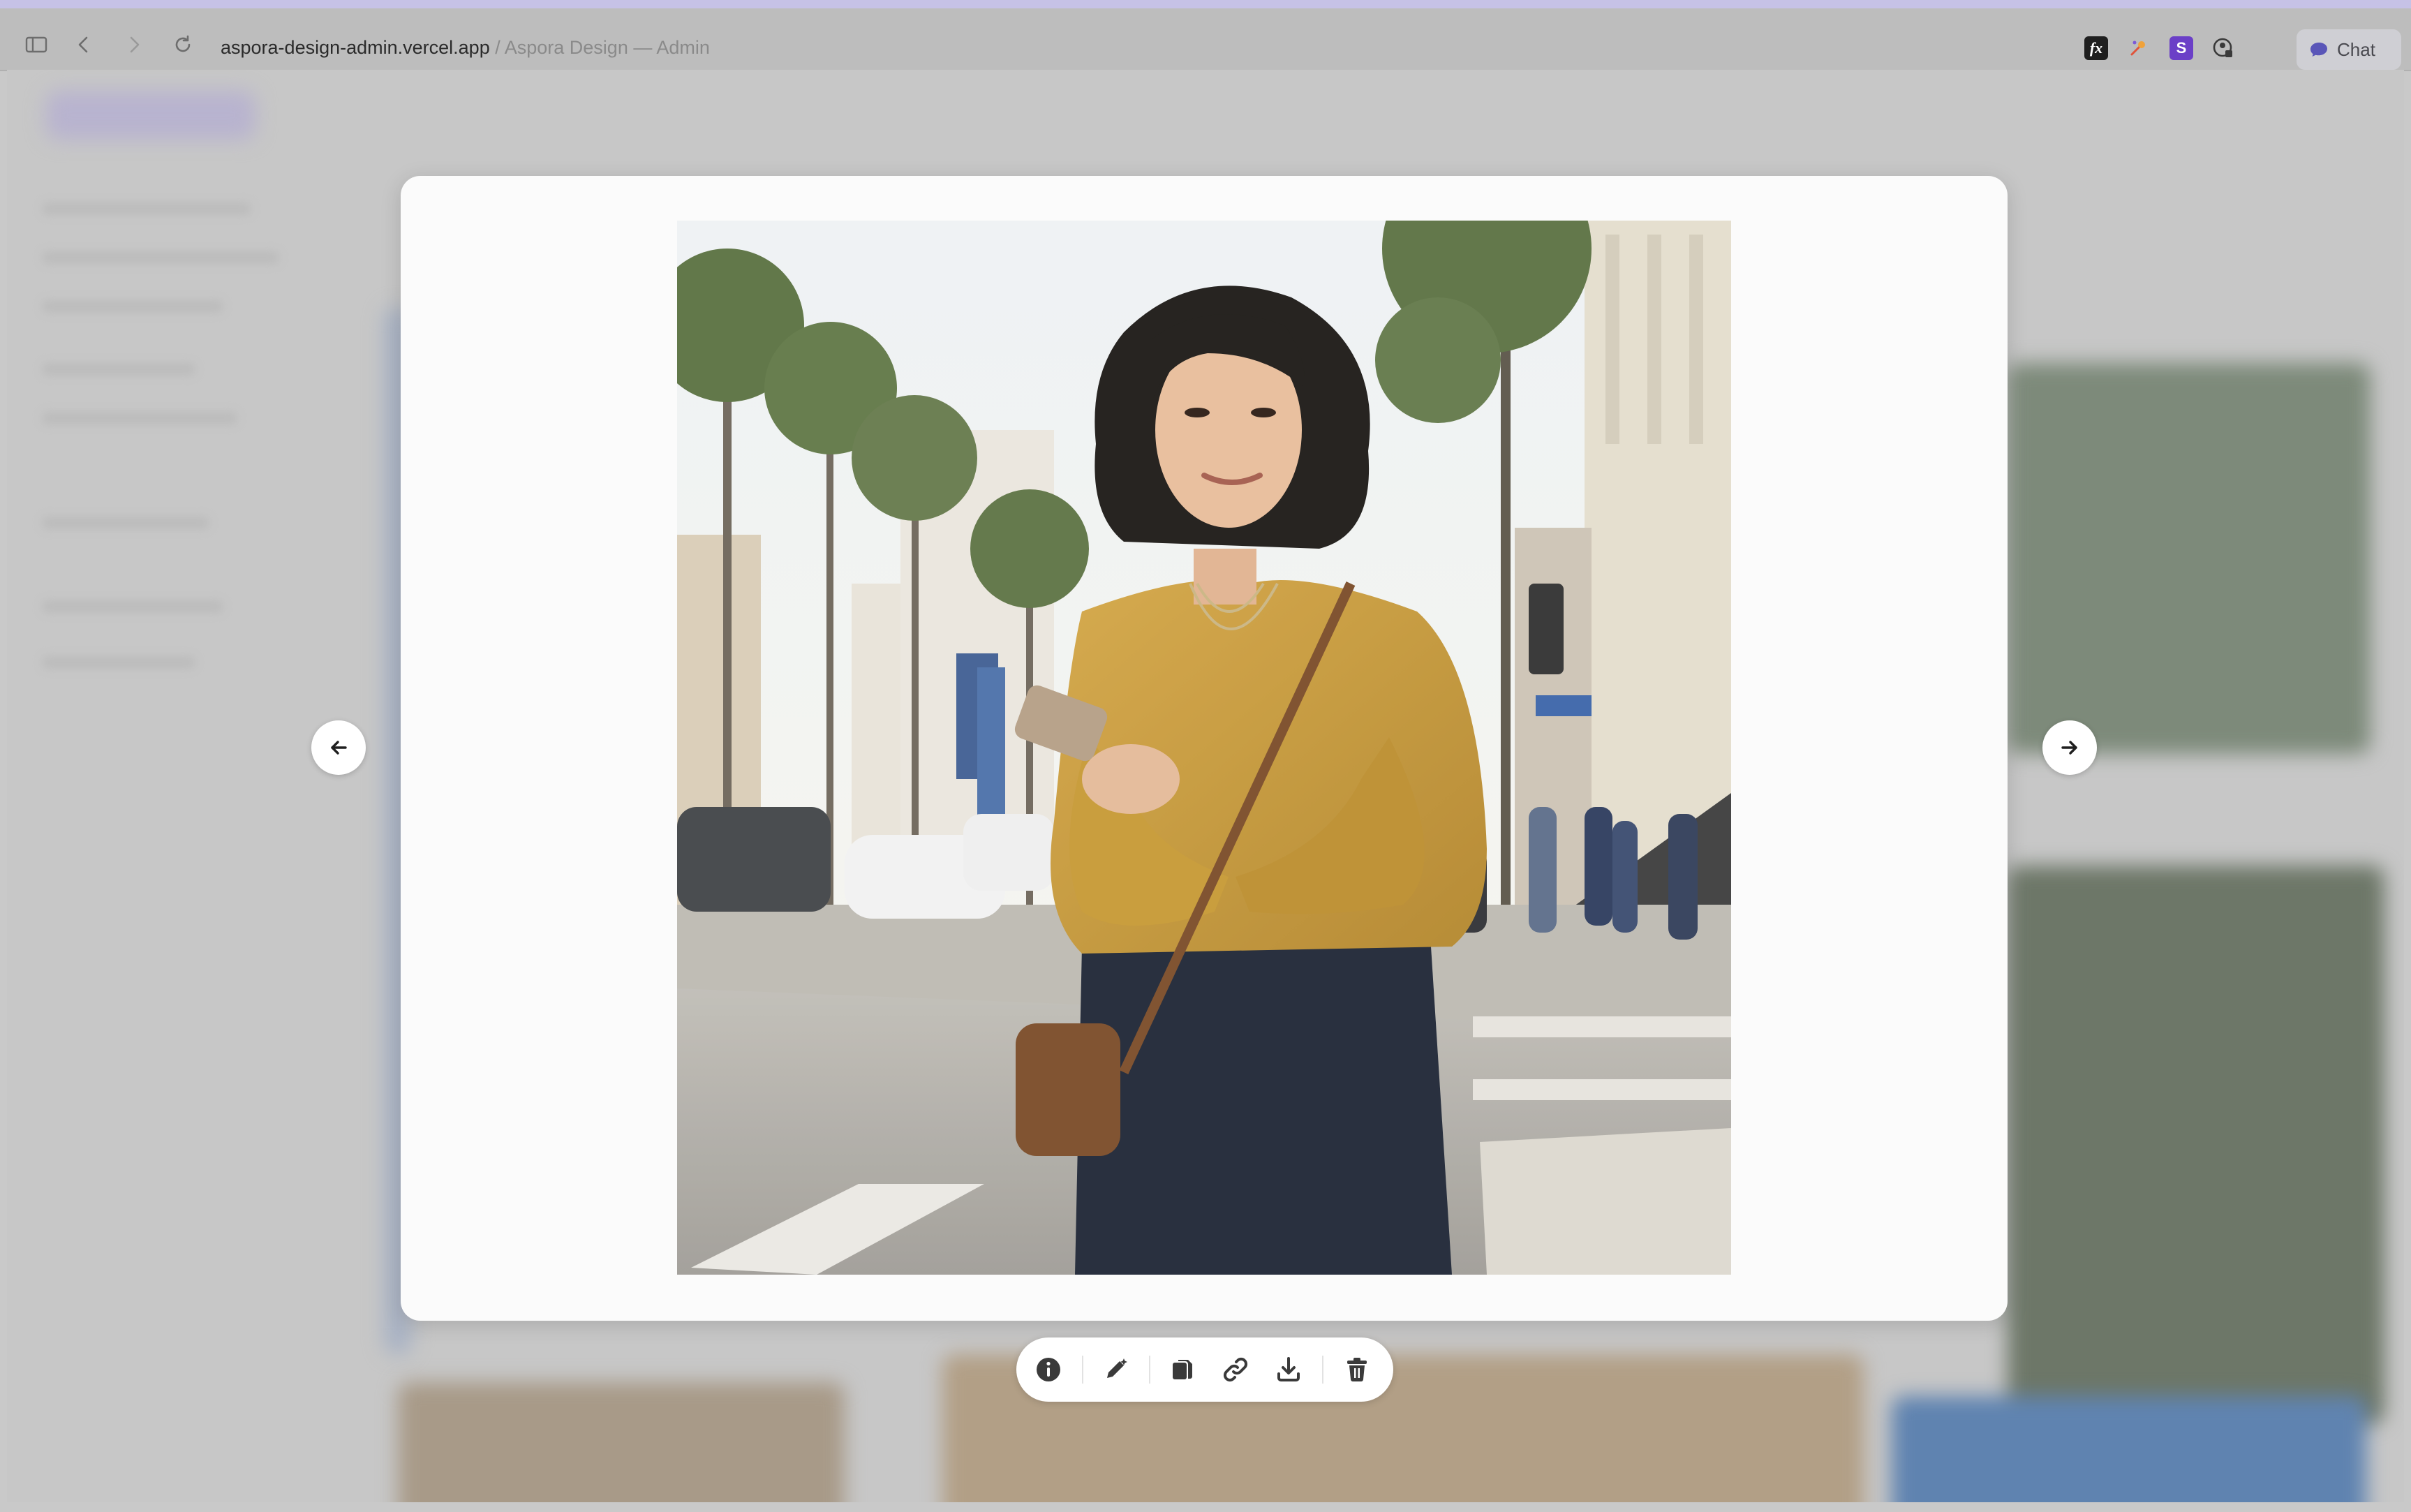 This screenshot has height=1512, width=2411. I want to click on arrow-right-icon, so click(2069, 748).